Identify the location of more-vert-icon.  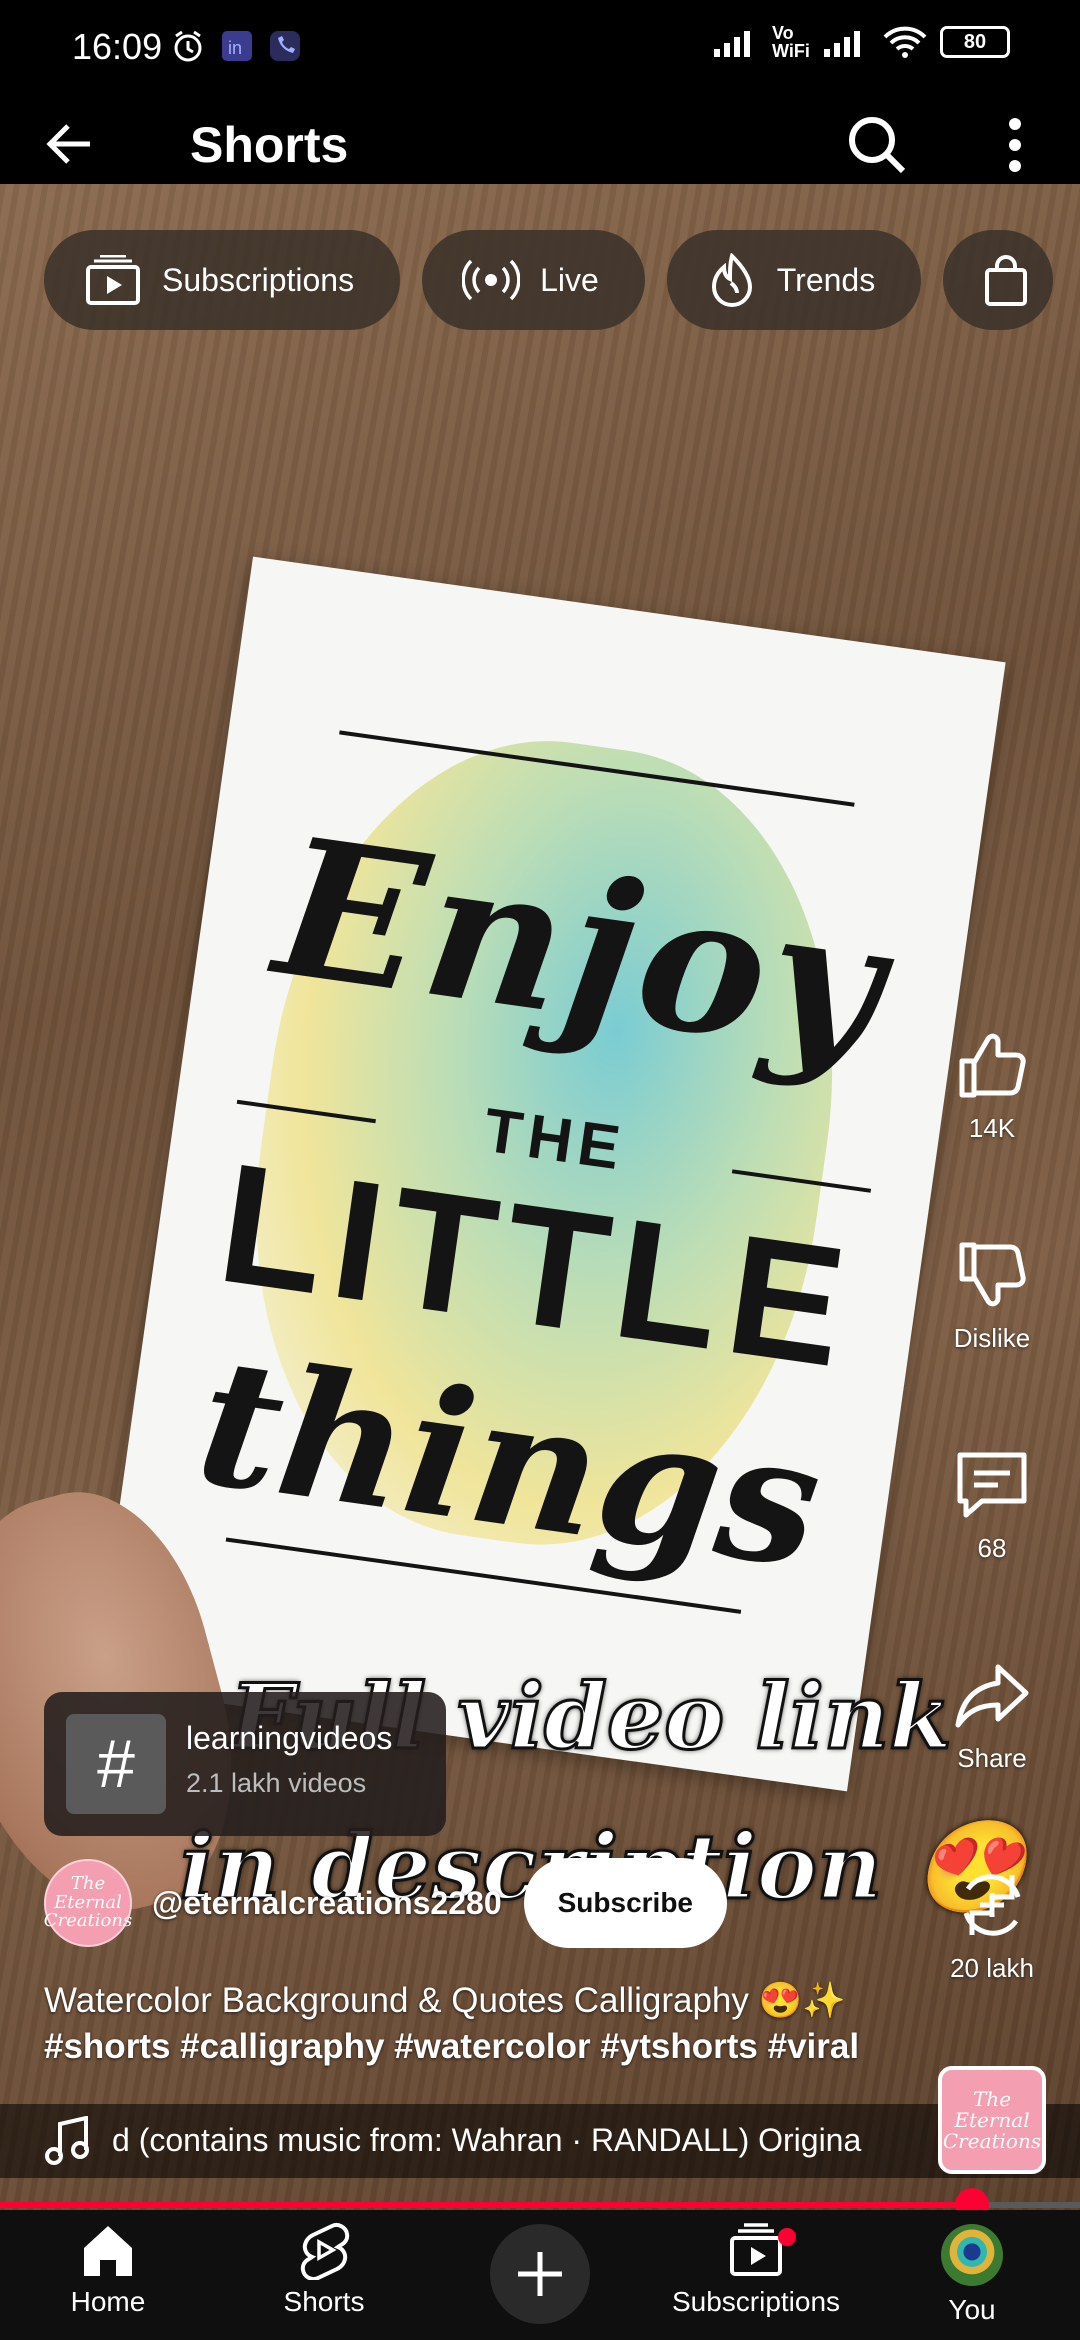
(1015, 145).